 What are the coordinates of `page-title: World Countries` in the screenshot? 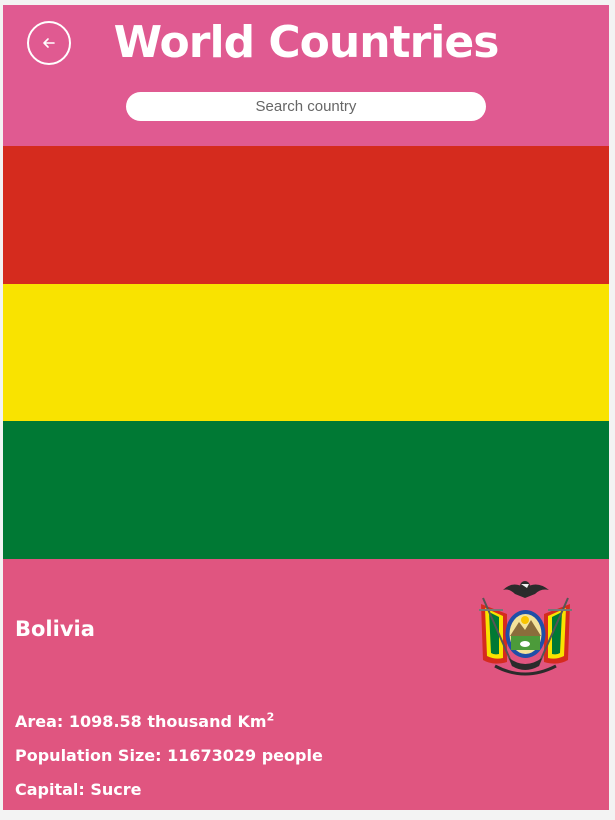 It's located at (306, 42).